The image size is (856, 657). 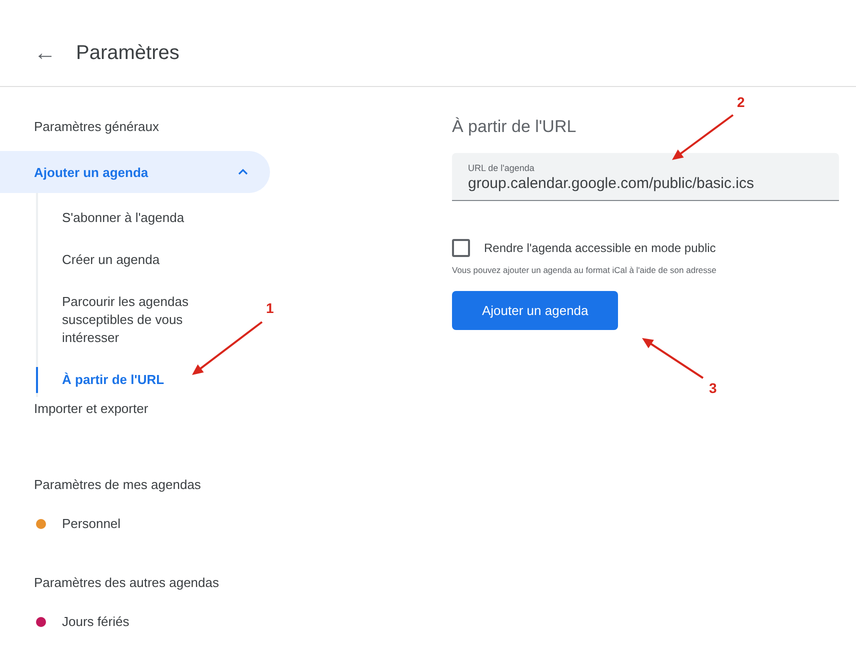 What do you see at coordinates (124, 320) in the screenshot?
I see `sidebar-subitem: Parcourir les agendas susceptibles de vous intéresser` at bounding box center [124, 320].